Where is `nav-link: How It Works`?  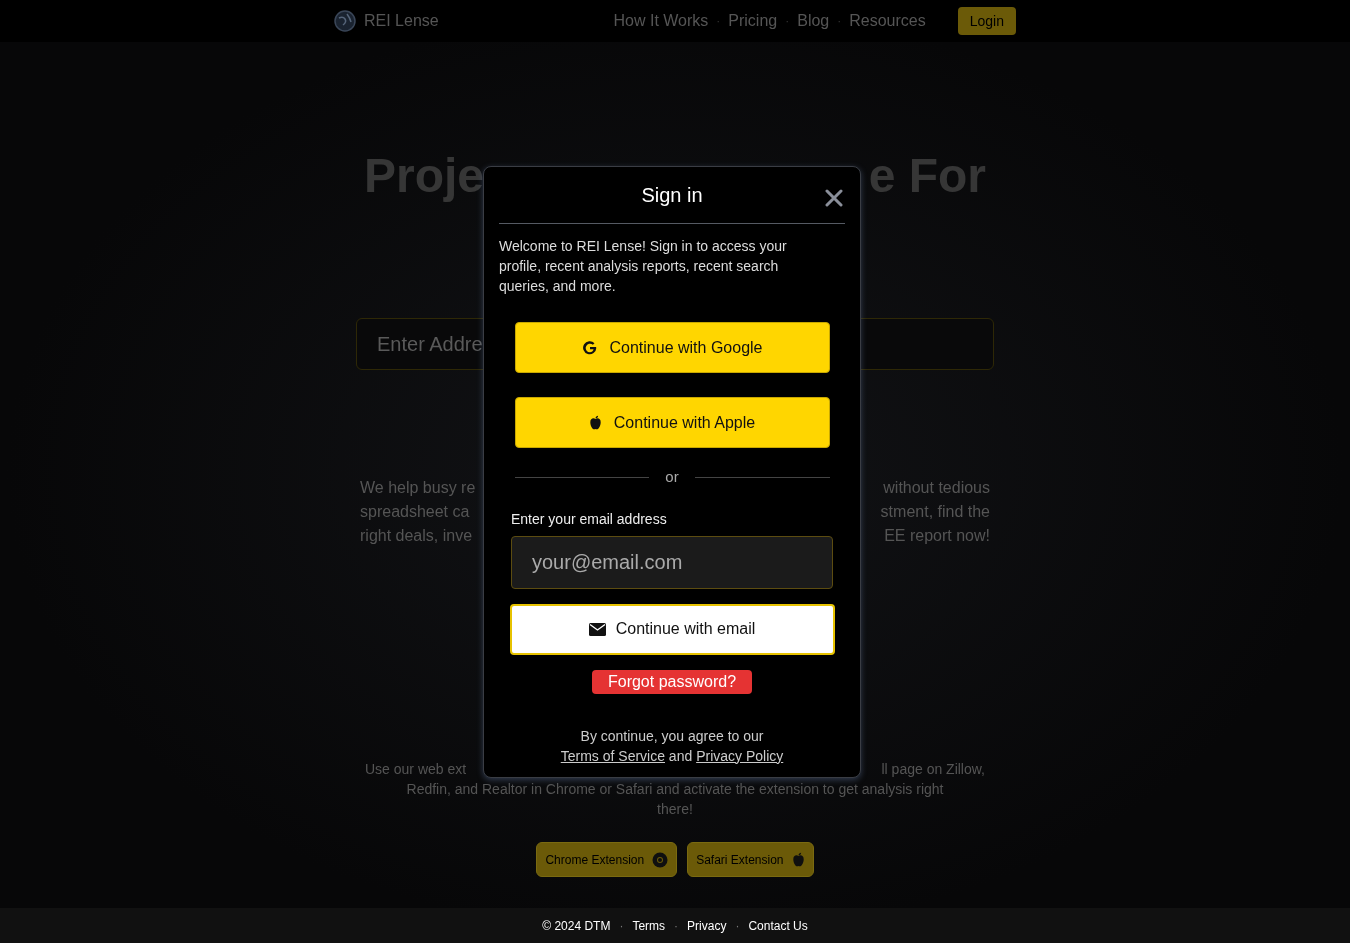
nav-link: How It Works is located at coordinates (661, 21).